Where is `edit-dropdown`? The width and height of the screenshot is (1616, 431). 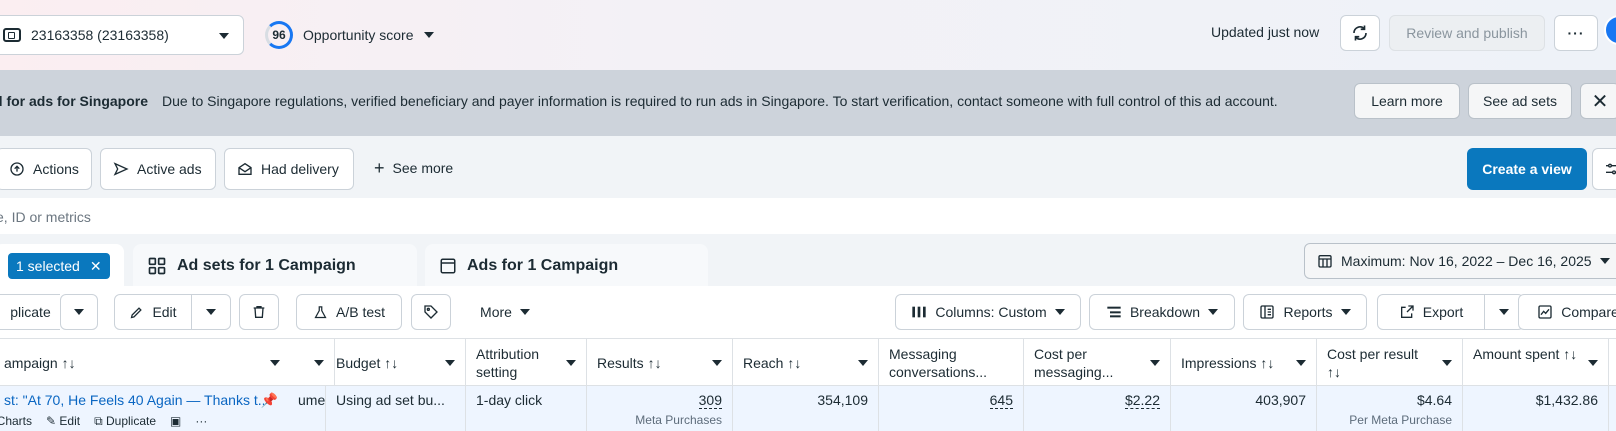
edit-dropdown is located at coordinates (211, 312).